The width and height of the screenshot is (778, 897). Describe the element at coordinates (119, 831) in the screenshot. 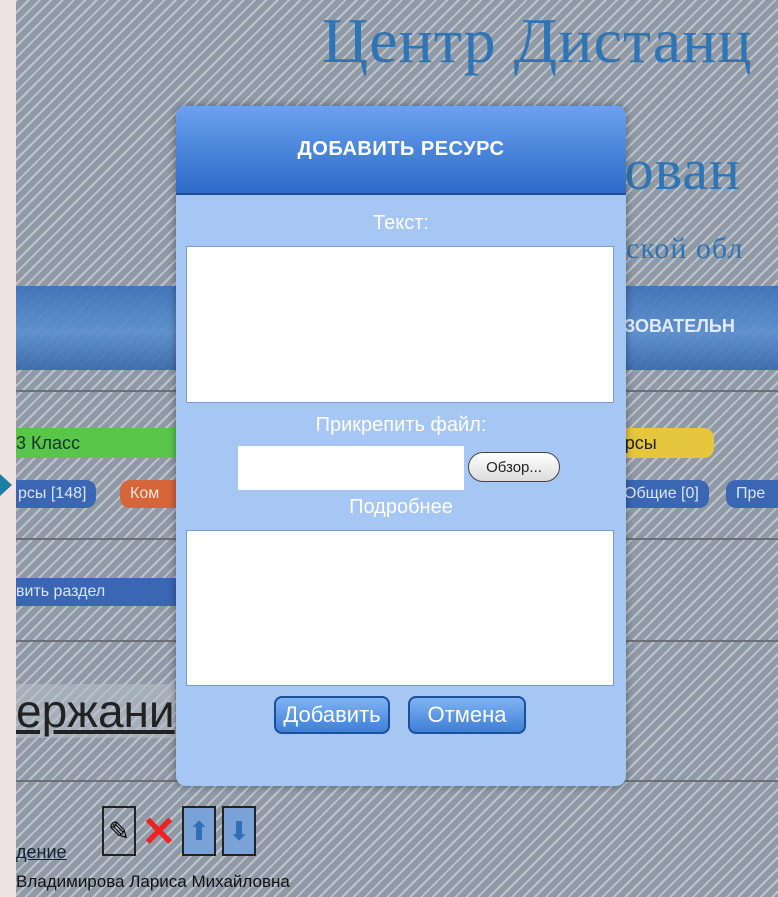

I see `edit-icon: ✎` at that location.